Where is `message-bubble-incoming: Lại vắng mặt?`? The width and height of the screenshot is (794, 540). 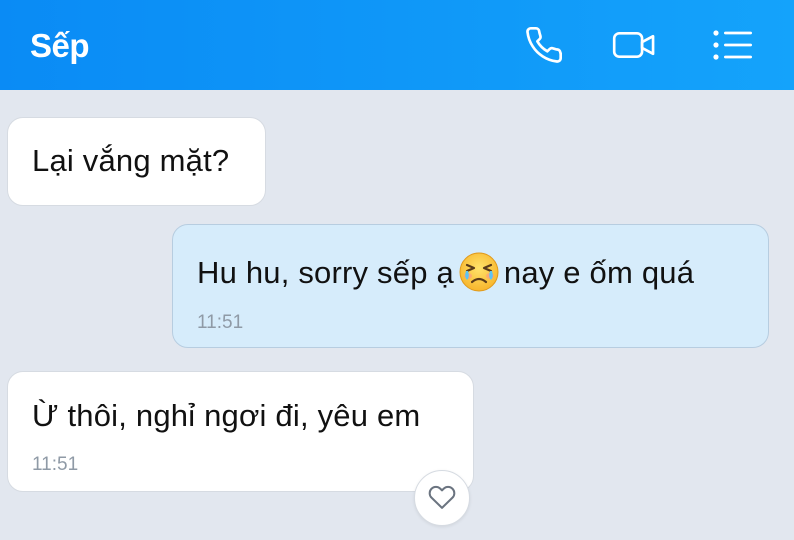 message-bubble-incoming: Lại vắng mặt? is located at coordinates (136, 161).